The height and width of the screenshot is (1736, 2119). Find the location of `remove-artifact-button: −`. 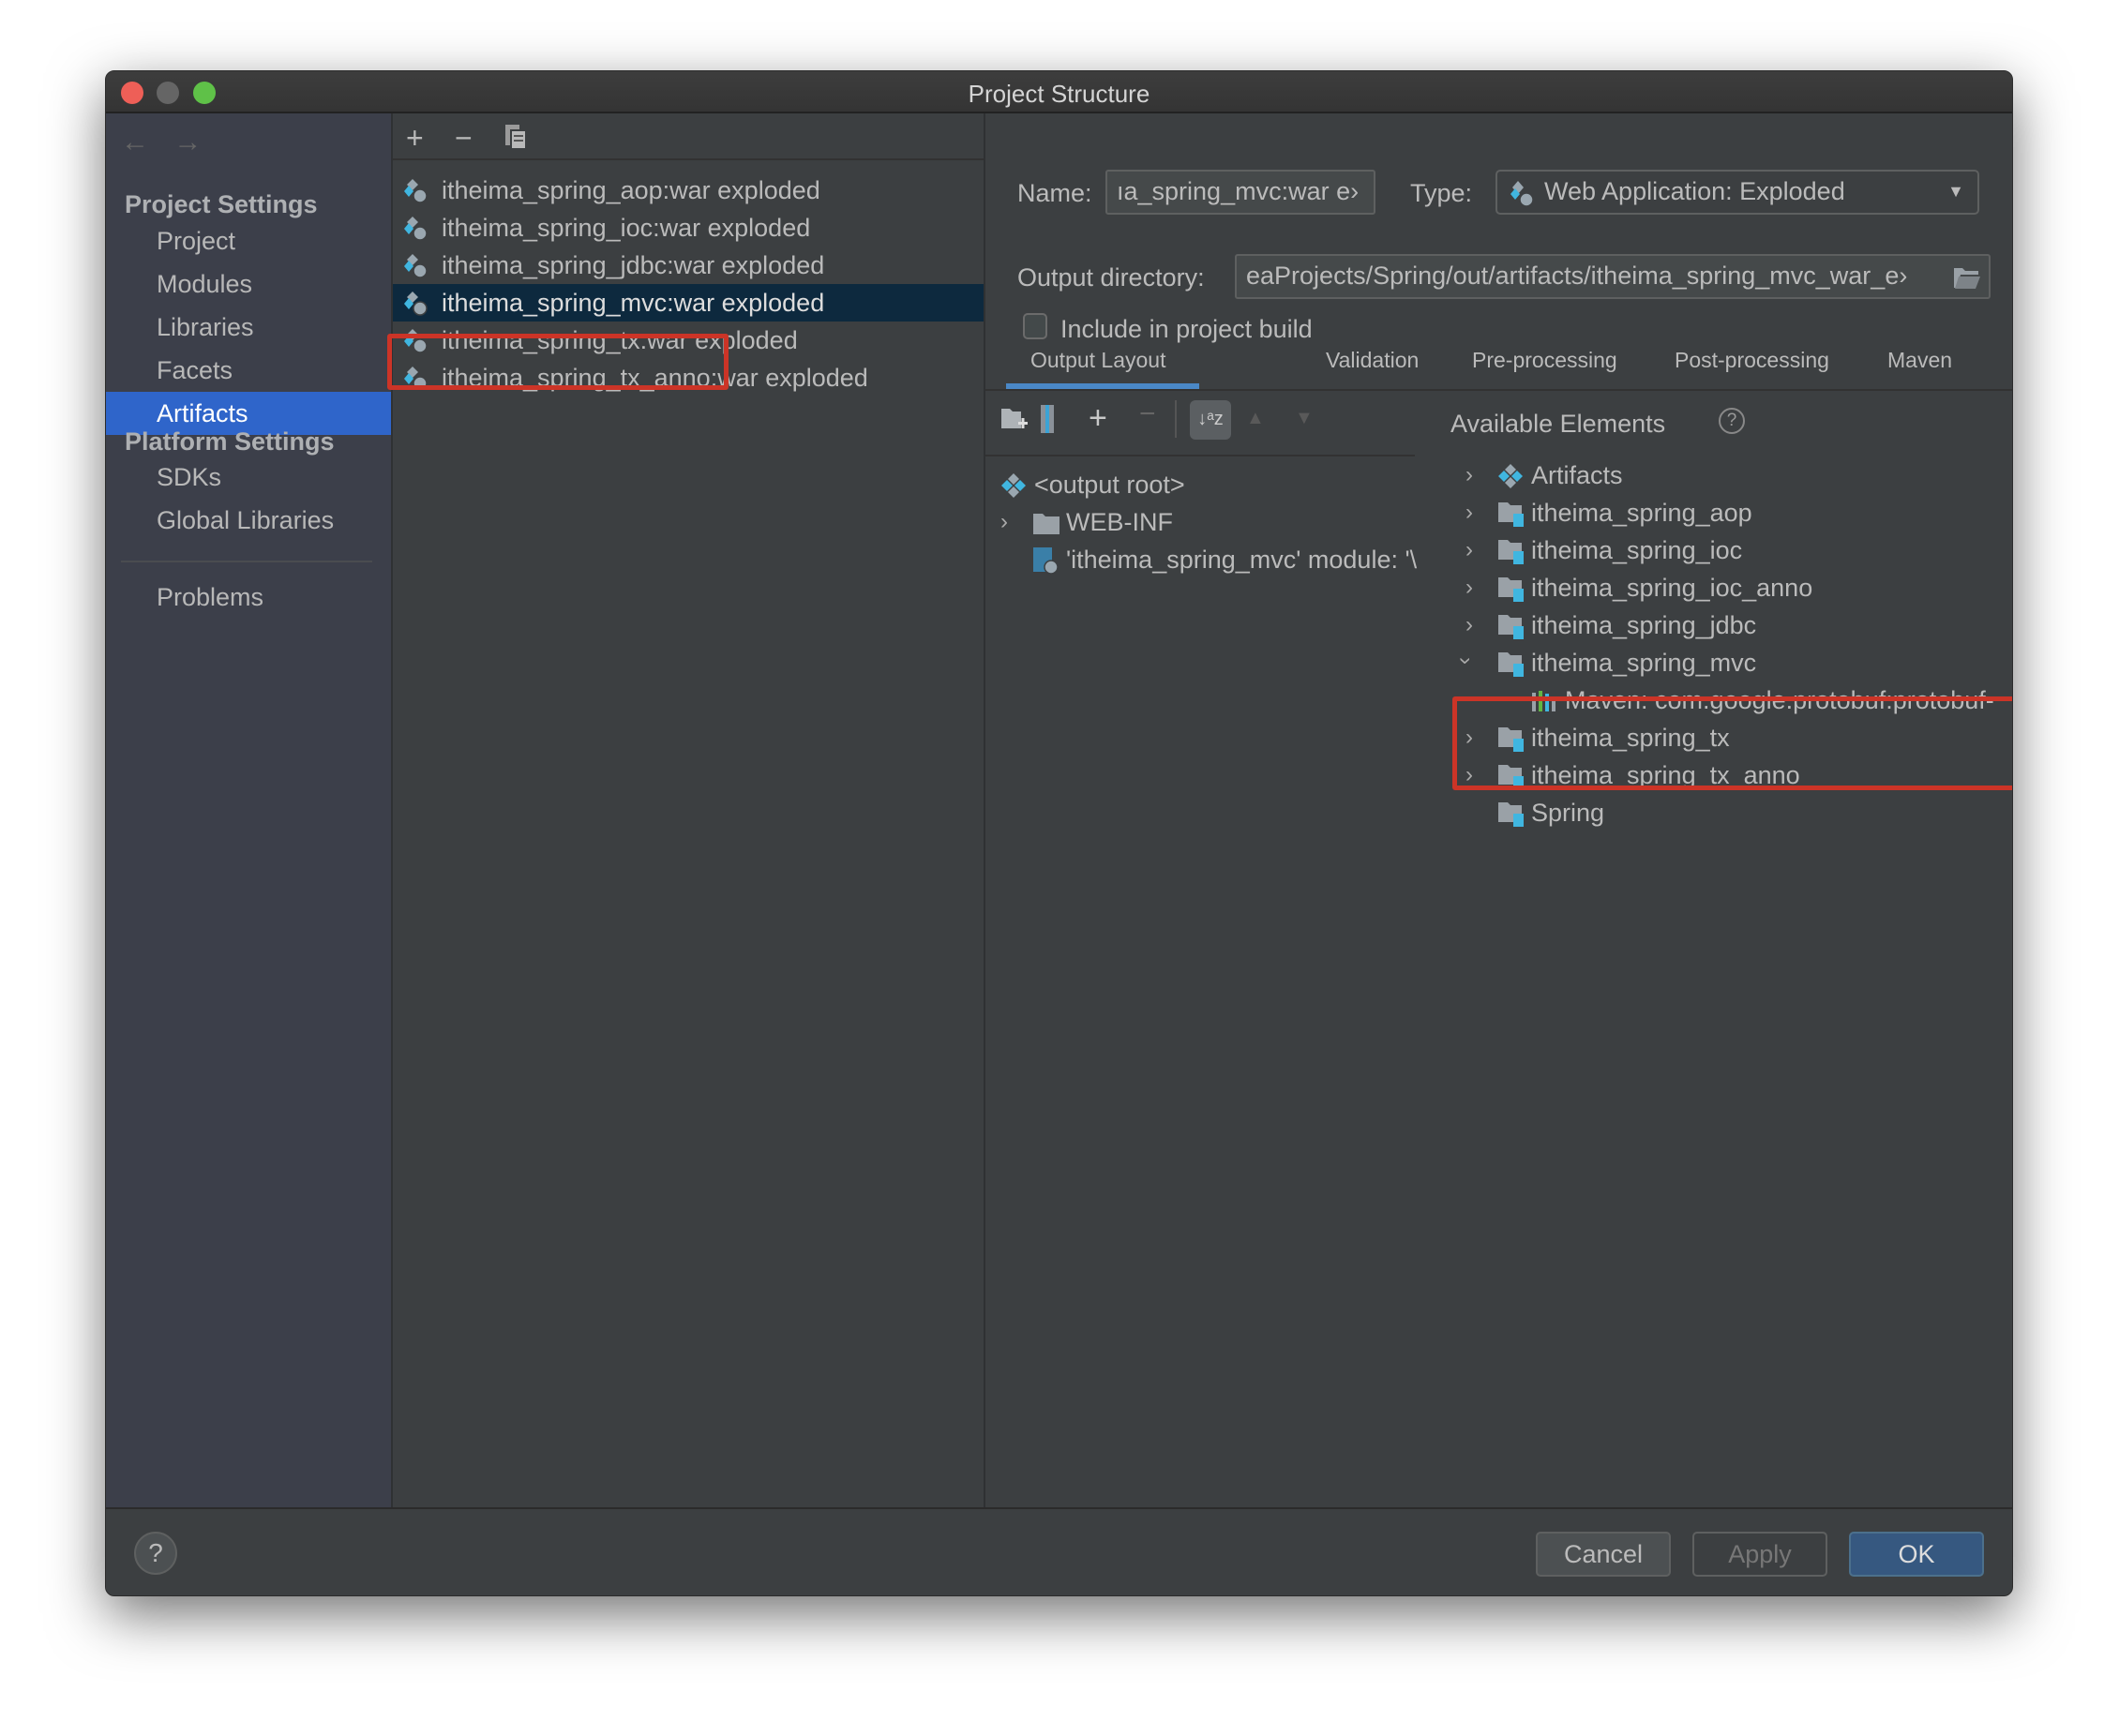

remove-artifact-button: − is located at coordinates (464, 138).